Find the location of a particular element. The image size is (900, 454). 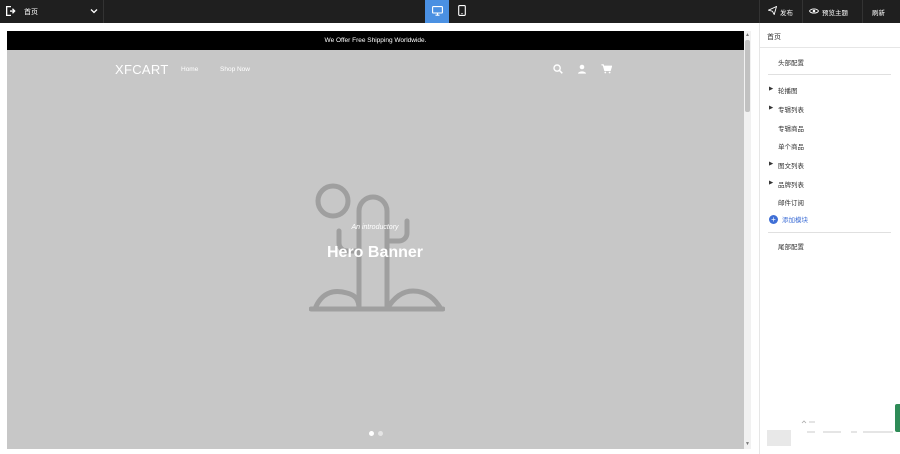

preview-theme-button: 预览主题 is located at coordinates (828, 11).